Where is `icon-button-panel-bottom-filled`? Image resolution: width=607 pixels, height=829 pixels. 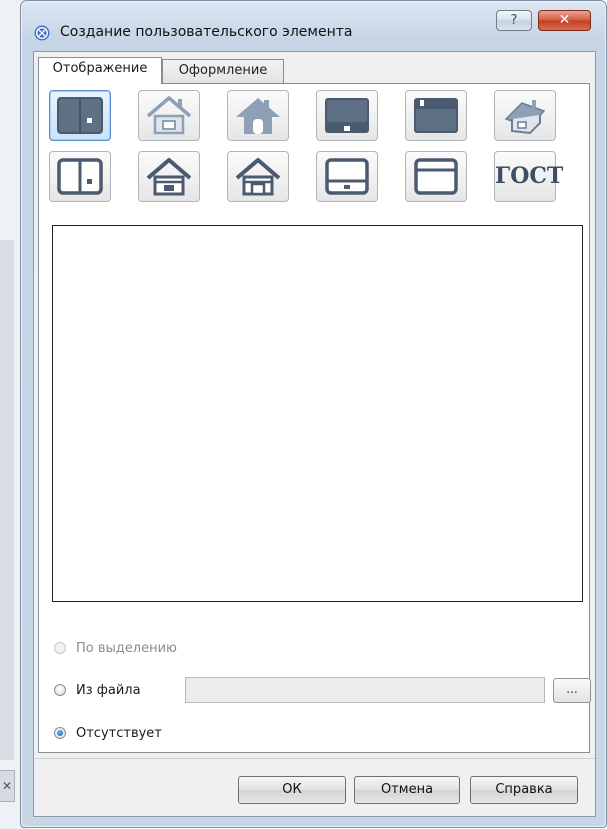 icon-button-panel-bottom-filled is located at coordinates (347, 115).